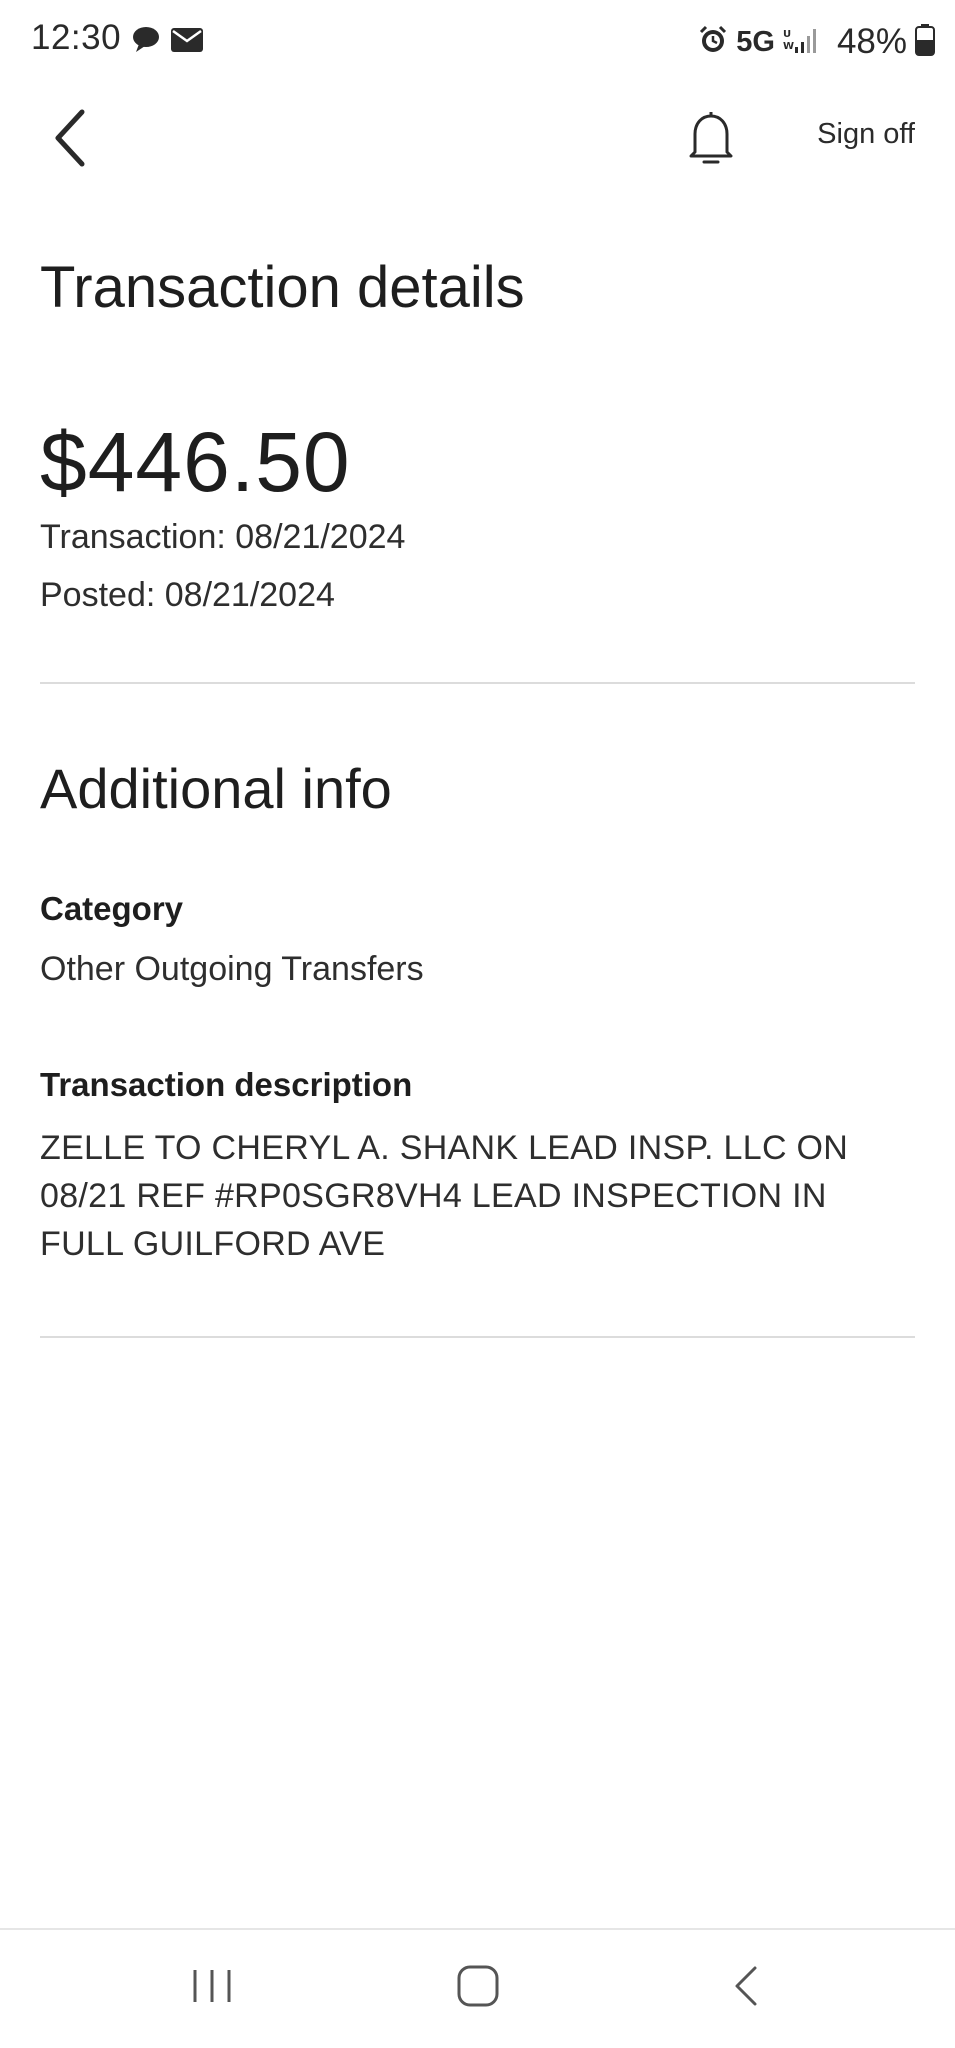 This screenshot has height=2048, width=955. Describe the element at coordinates (226, 1084) in the screenshot. I see `description-label: Transaction description` at that location.